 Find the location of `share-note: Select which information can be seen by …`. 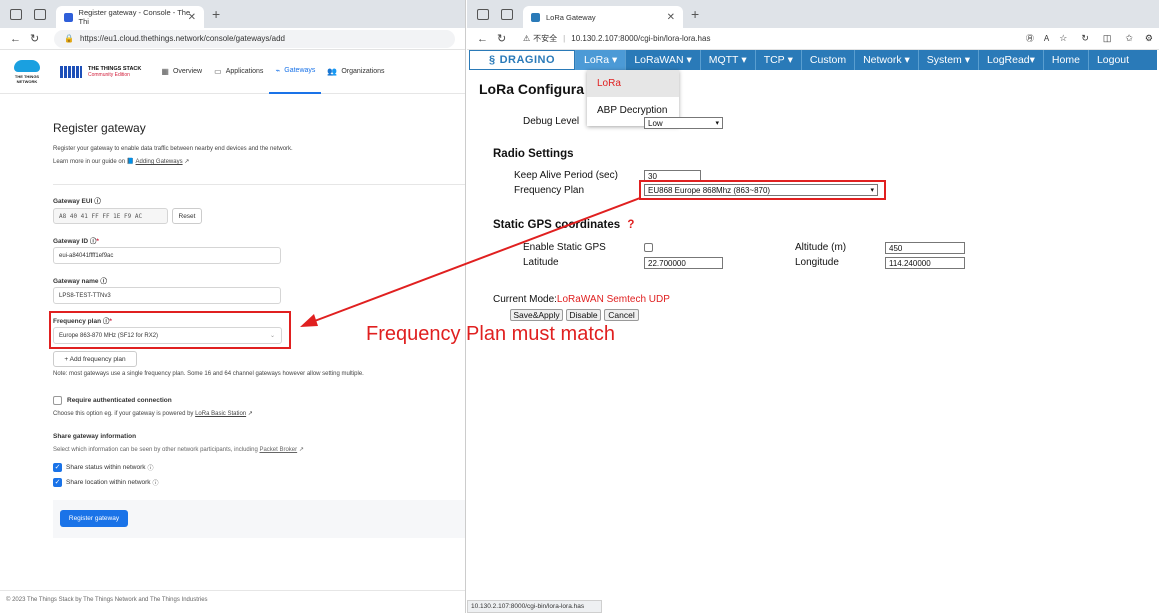

share-note: Select which information can be seen by … is located at coordinates (178, 449).